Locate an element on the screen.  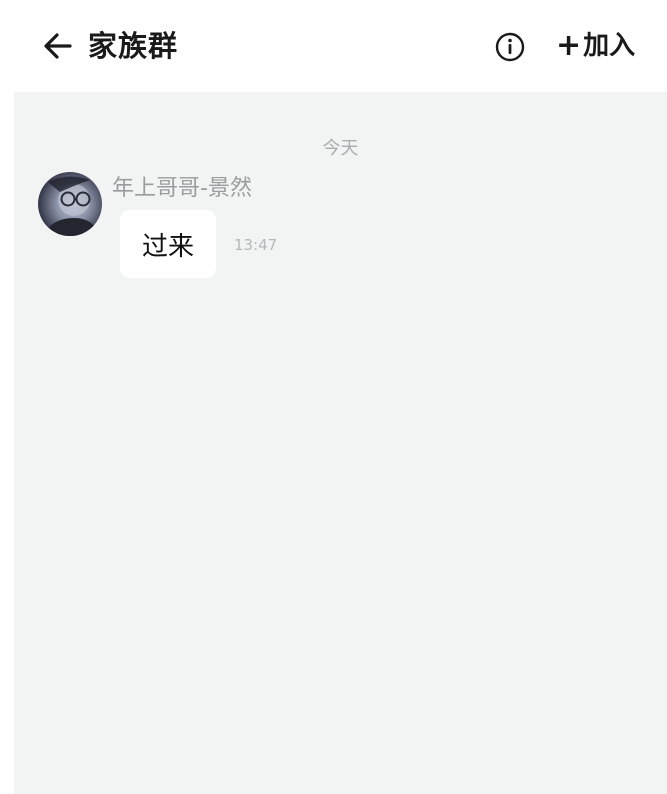
sender-avatar is located at coordinates (70, 204).